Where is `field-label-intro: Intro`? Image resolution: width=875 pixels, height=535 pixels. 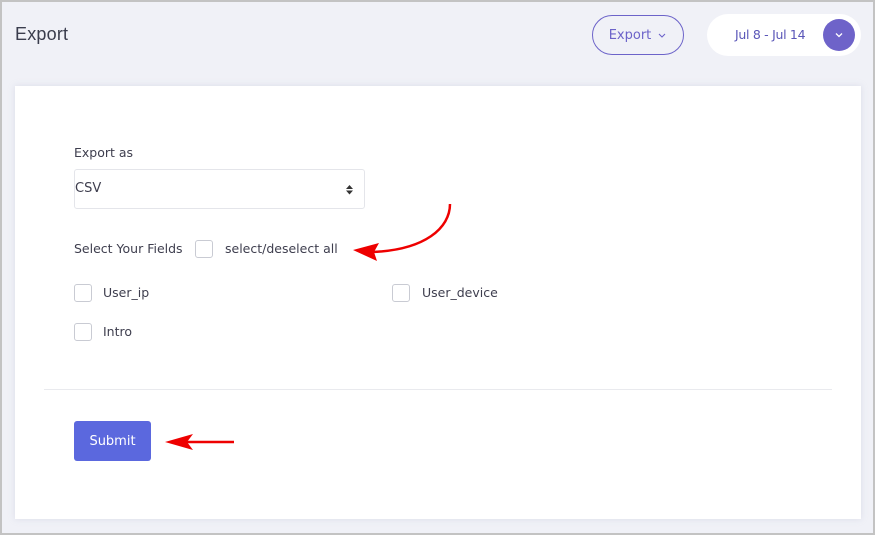
field-label-intro: Intro is located at coordinates (118, 331).